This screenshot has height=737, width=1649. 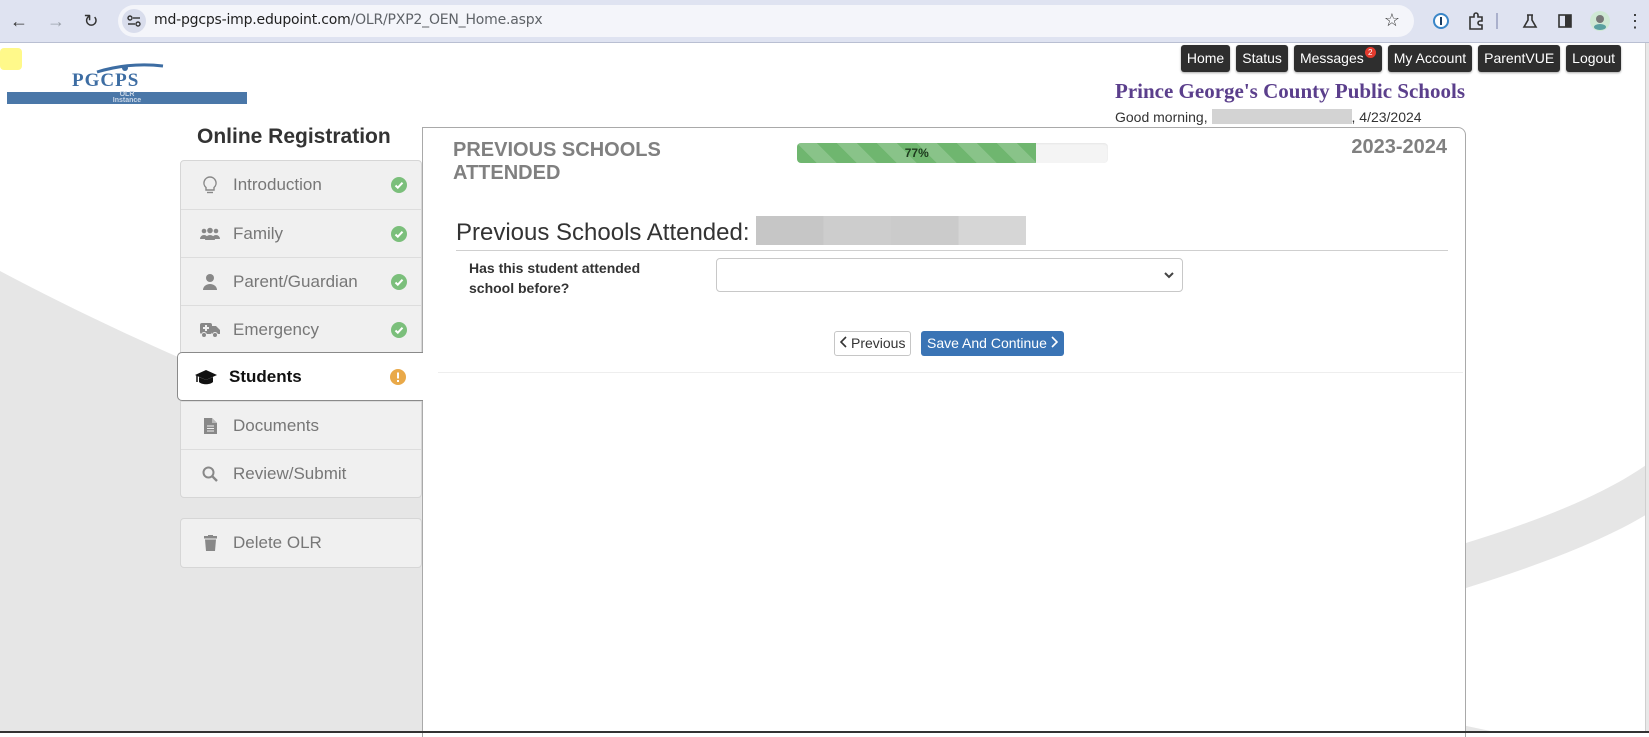 I want to click on forward-icon: →, so click(x=56, y=21).